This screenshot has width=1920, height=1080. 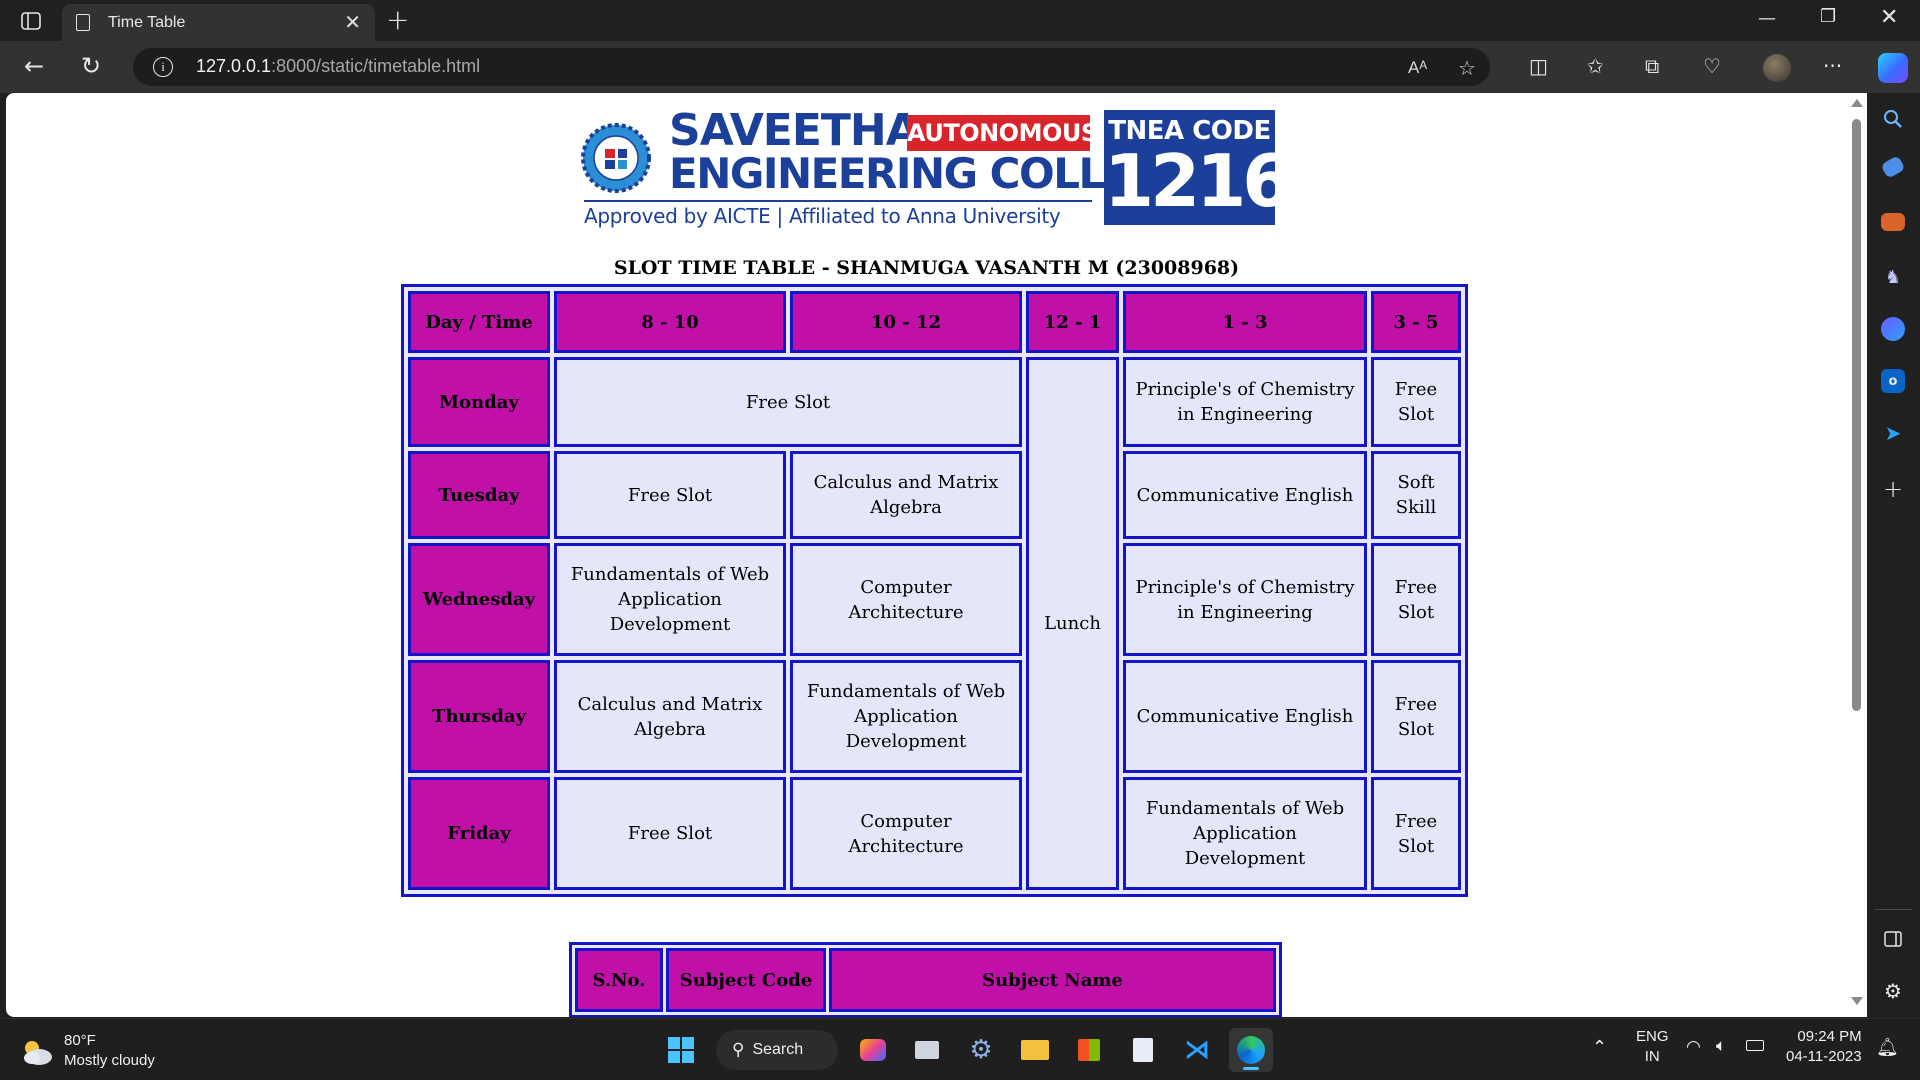 I want to click on start-button, so click(x=681, y=1050).